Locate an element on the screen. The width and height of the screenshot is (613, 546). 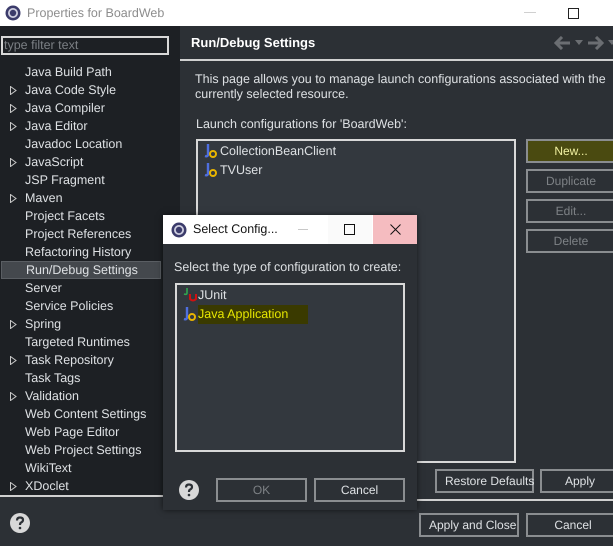
page-title: Run/Debug Settings is located at coordinates (253, 43).